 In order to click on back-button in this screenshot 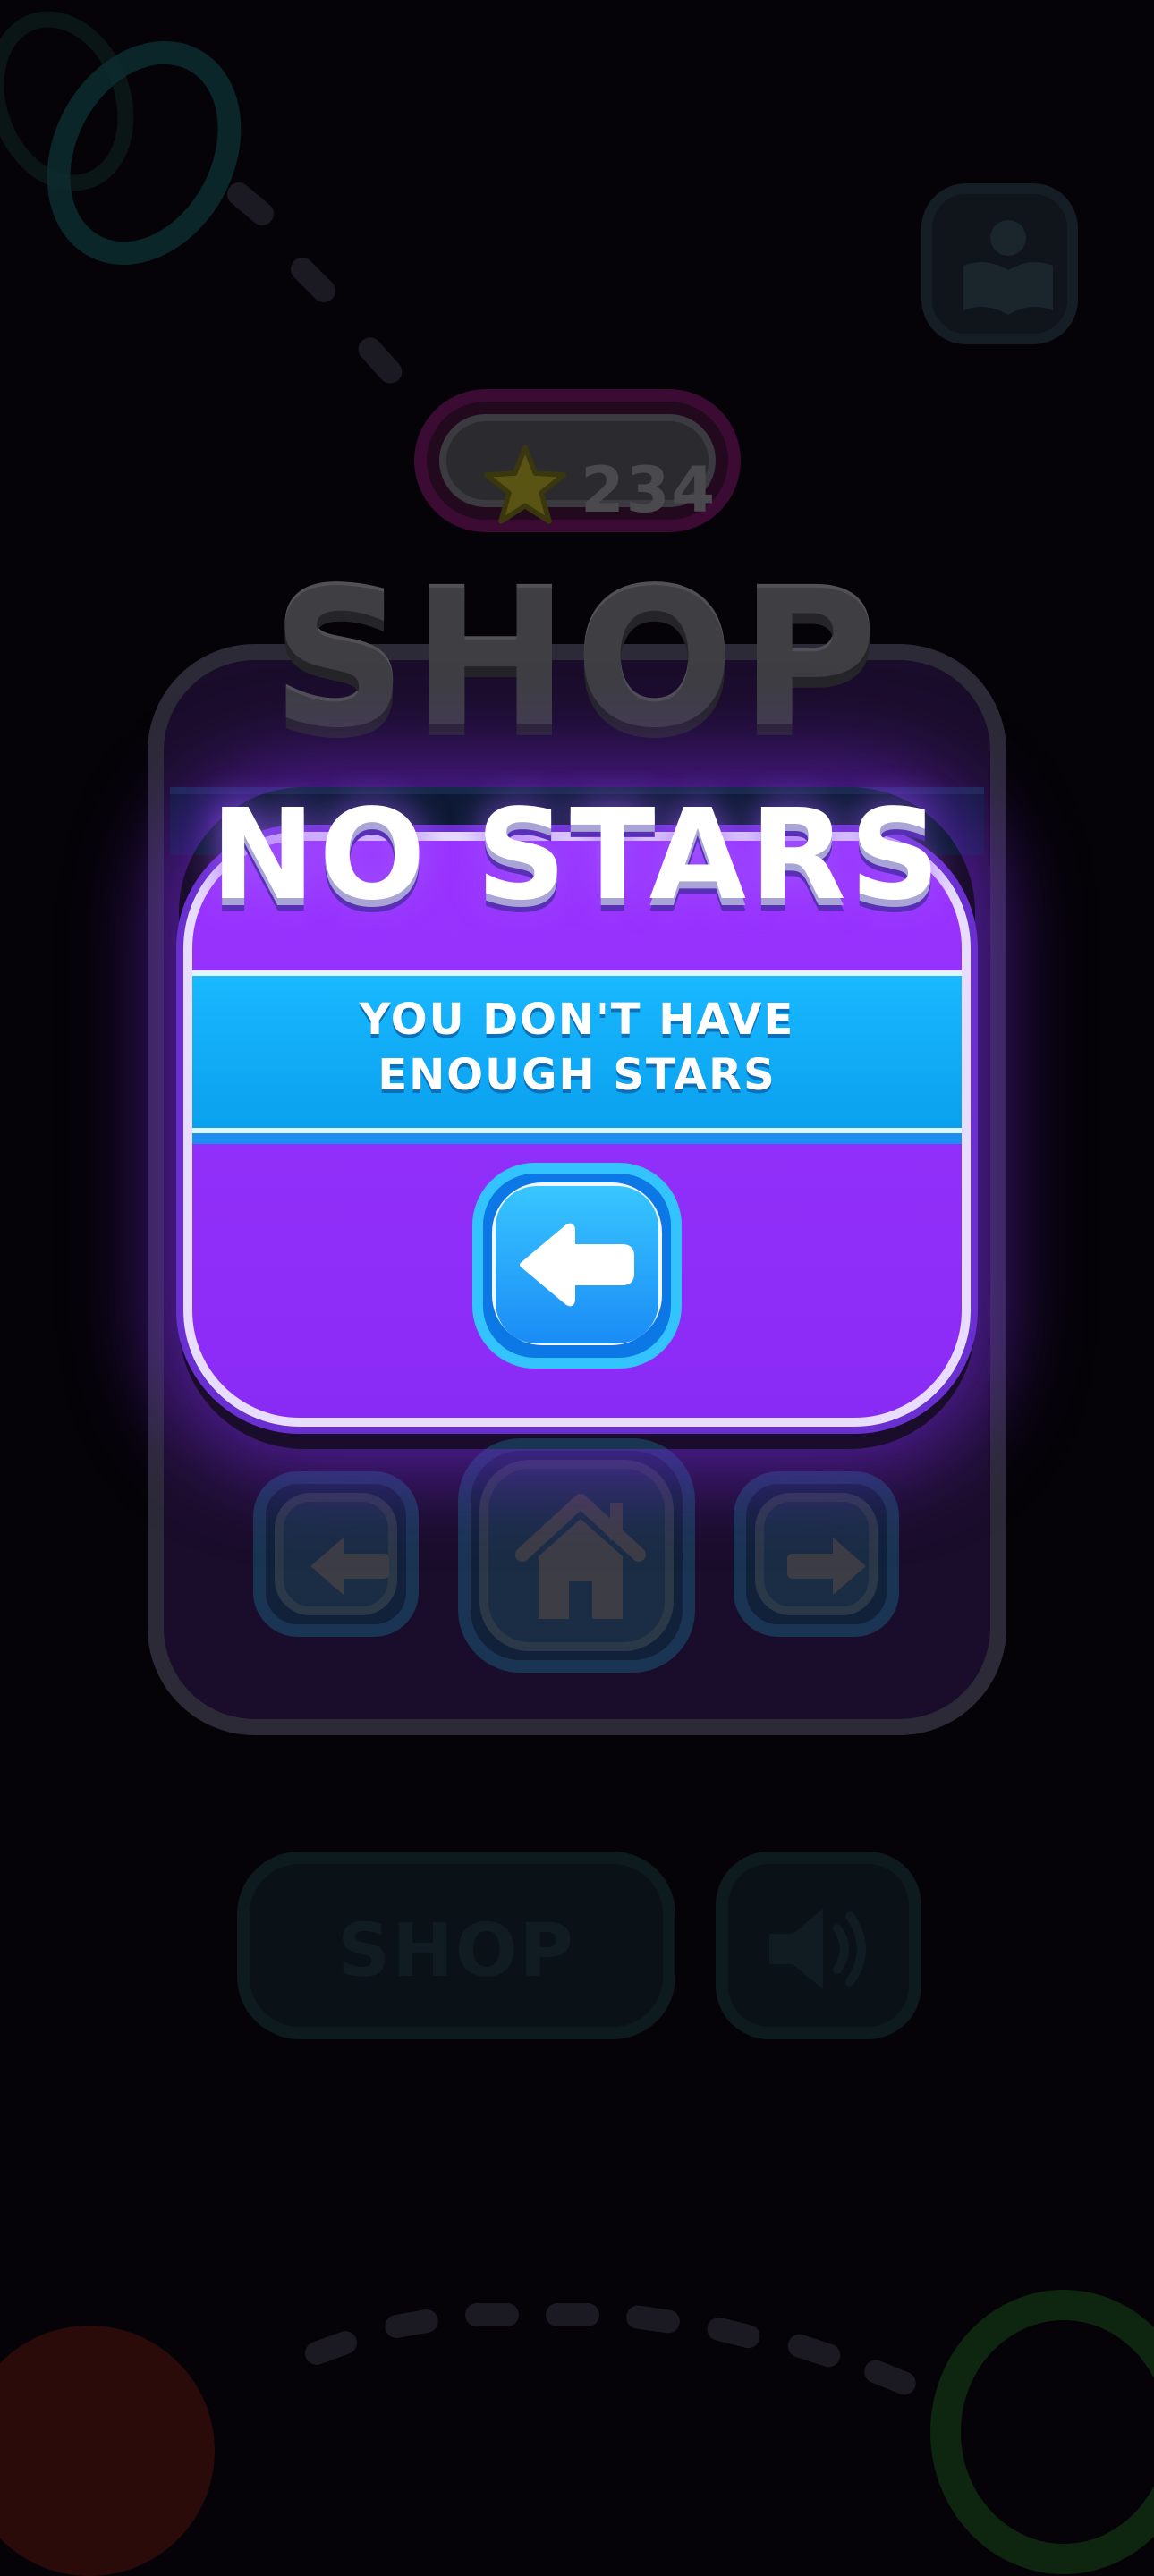, I will do `click(577, 1265)`.